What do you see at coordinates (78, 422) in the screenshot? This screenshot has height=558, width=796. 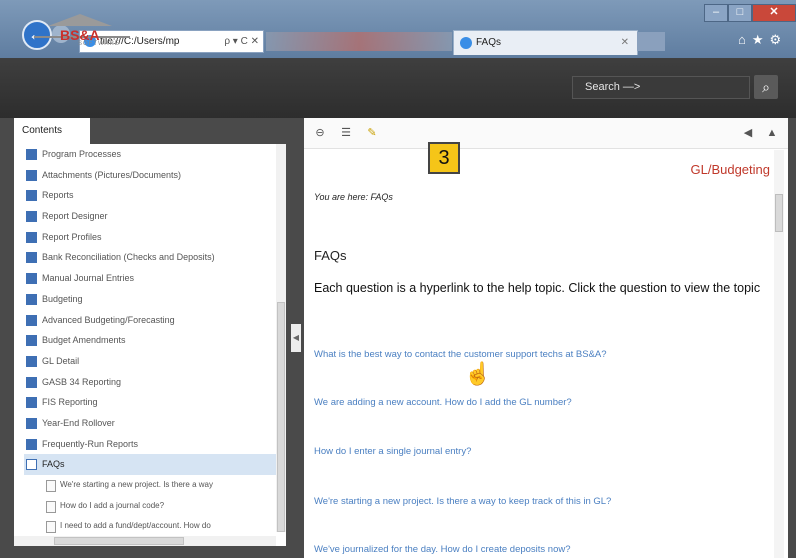 I see `toc-item-label: Year-End Rollover` at bounding box center [78, 422].